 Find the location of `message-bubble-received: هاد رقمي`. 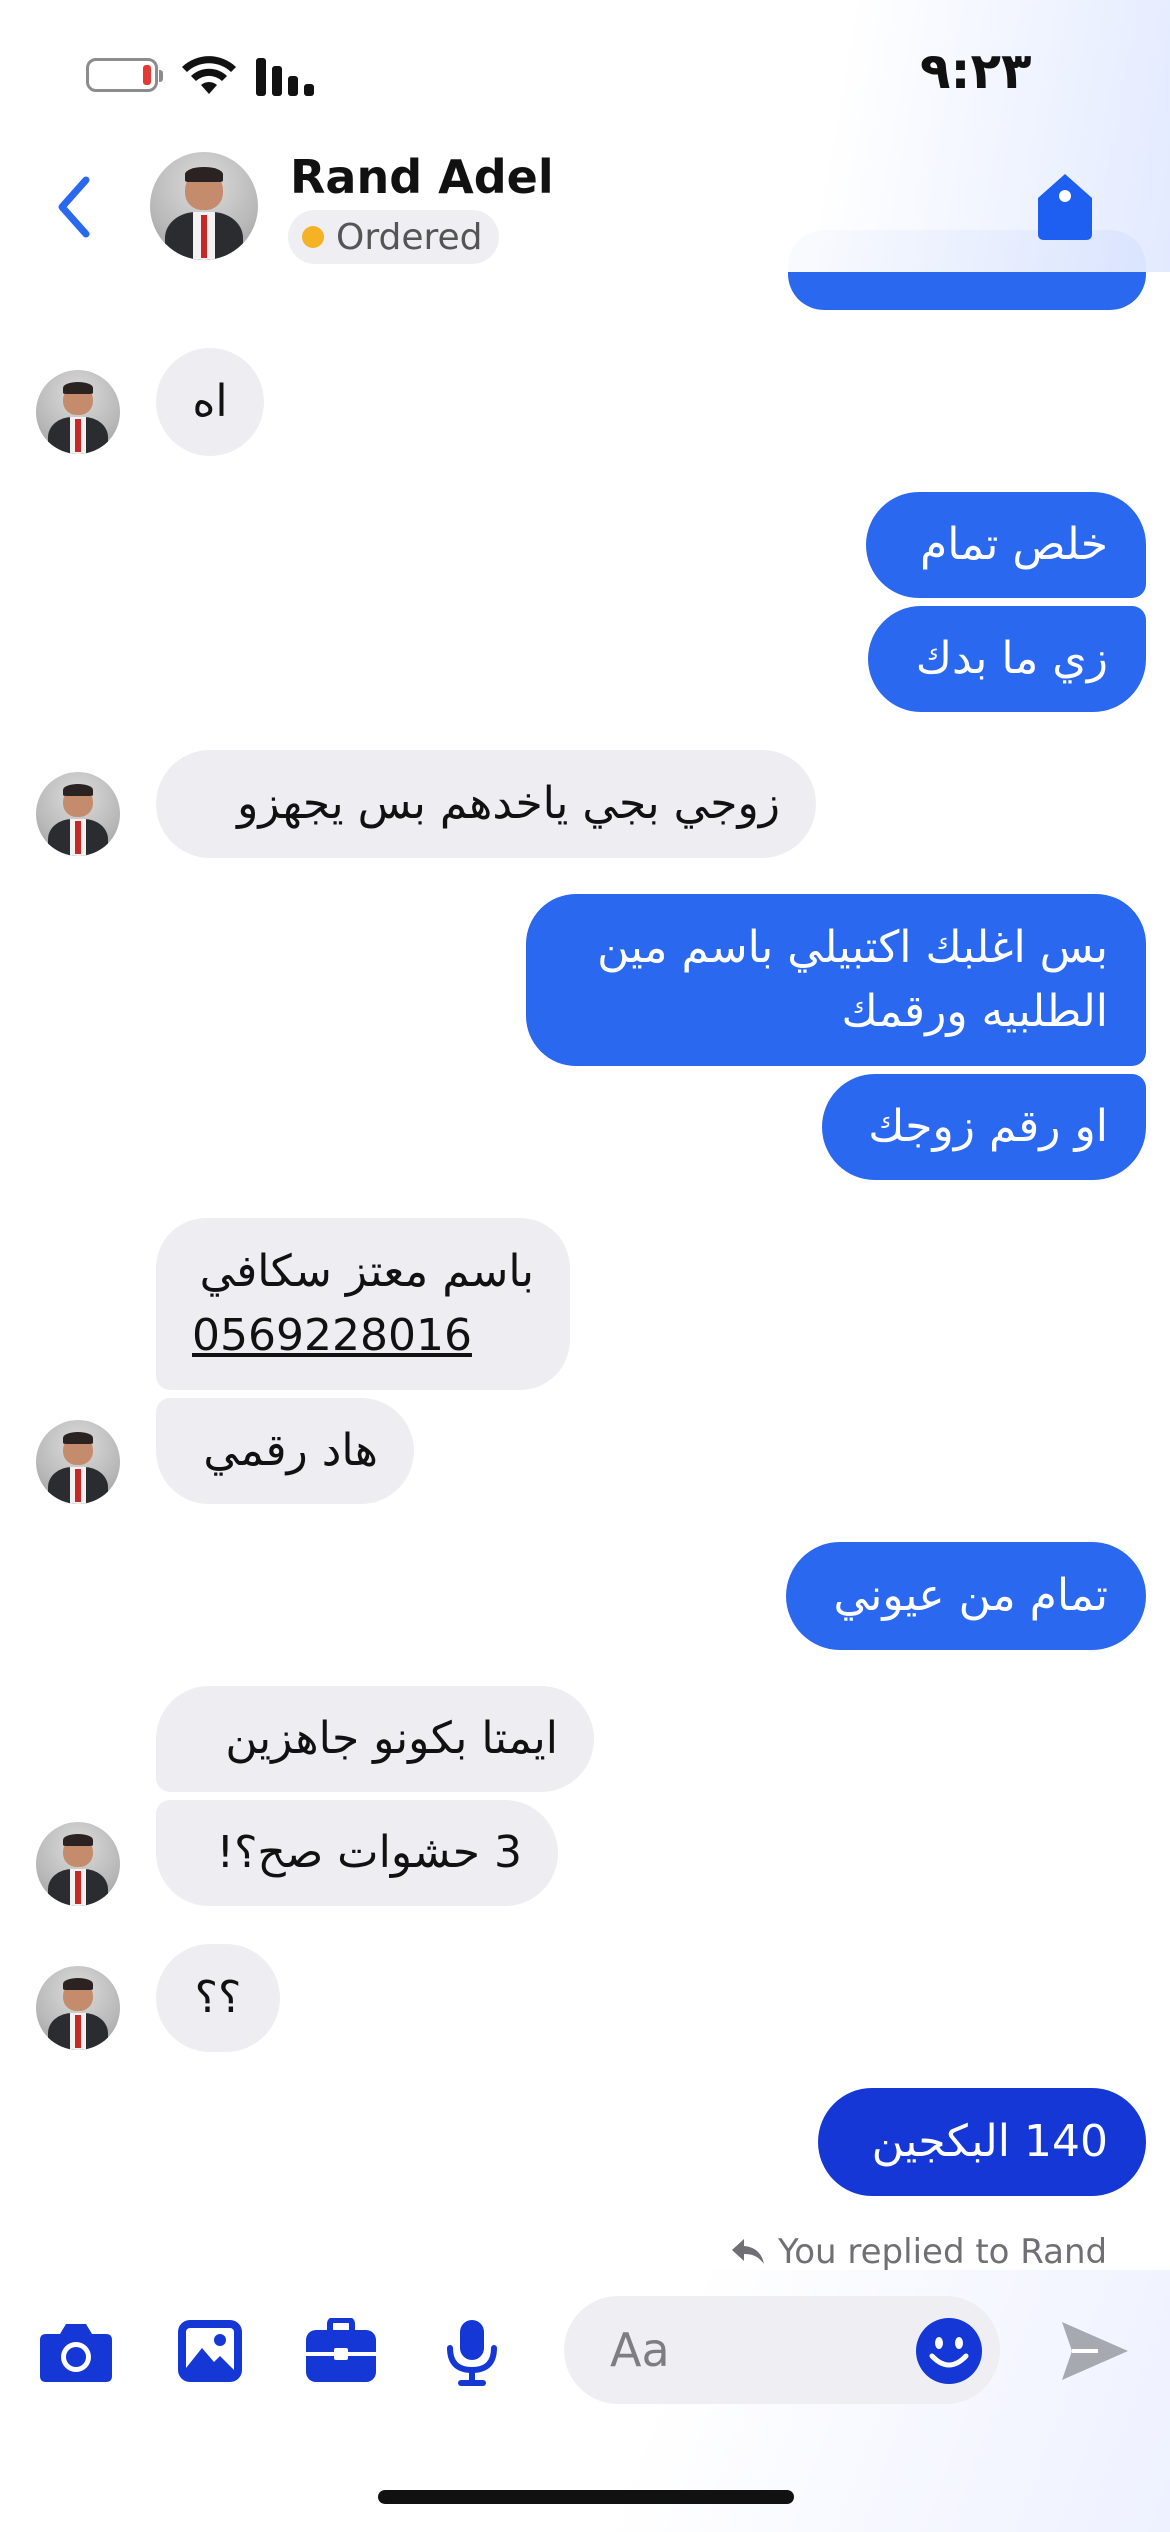

message-bubble-received: هاد رقمي is located at coordinates (285, 1451).